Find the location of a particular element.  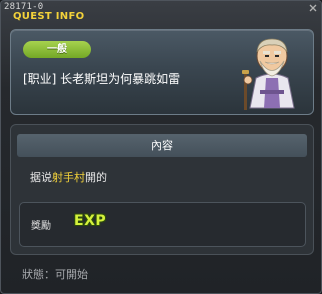

quest-description: 据说射手村開的 is located at coordinates (68, 177).